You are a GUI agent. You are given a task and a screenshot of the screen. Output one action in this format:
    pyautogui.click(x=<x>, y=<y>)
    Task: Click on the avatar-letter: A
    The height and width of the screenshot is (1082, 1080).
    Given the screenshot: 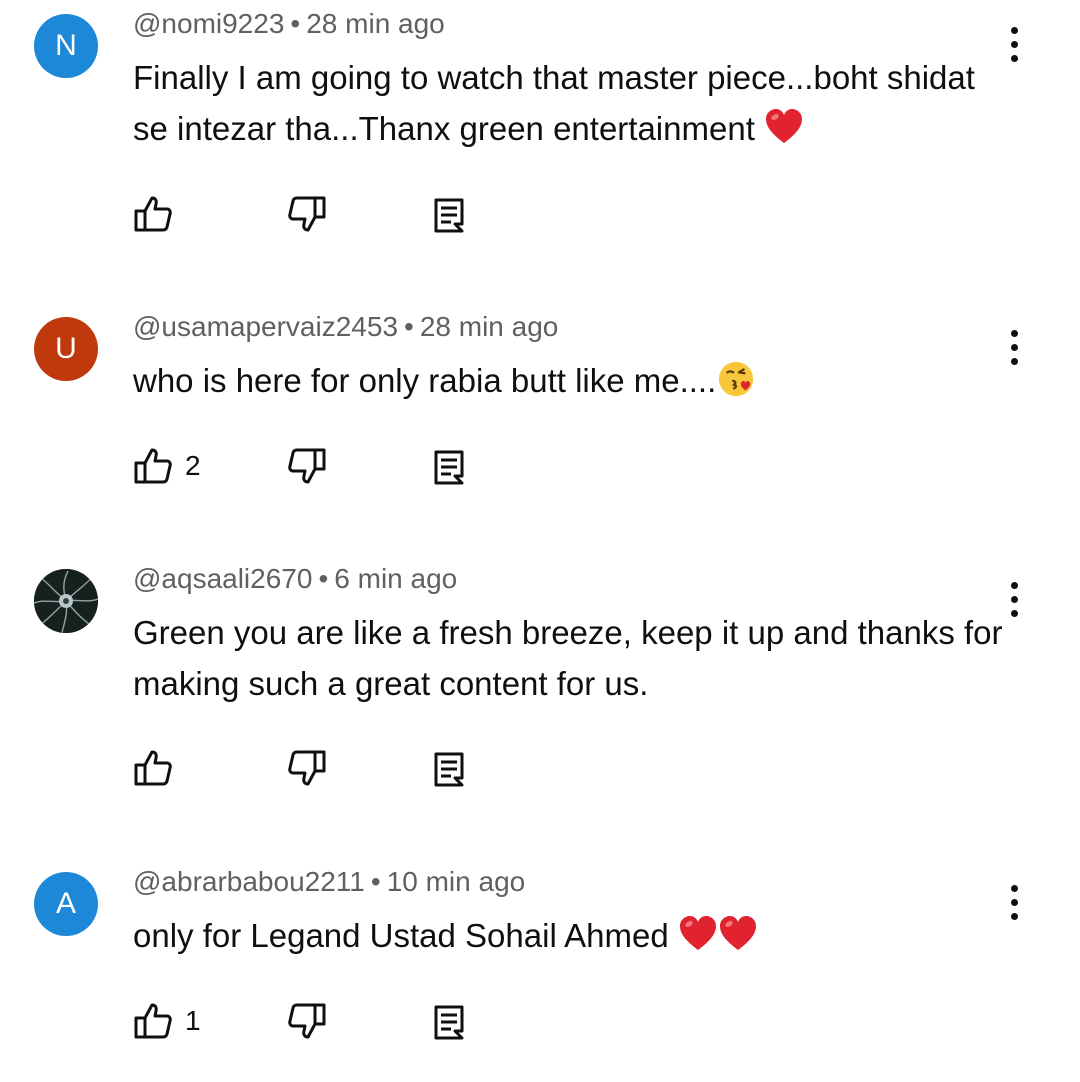 What is the action you would take?
    pyautogui.click(x=65, y=903)
    